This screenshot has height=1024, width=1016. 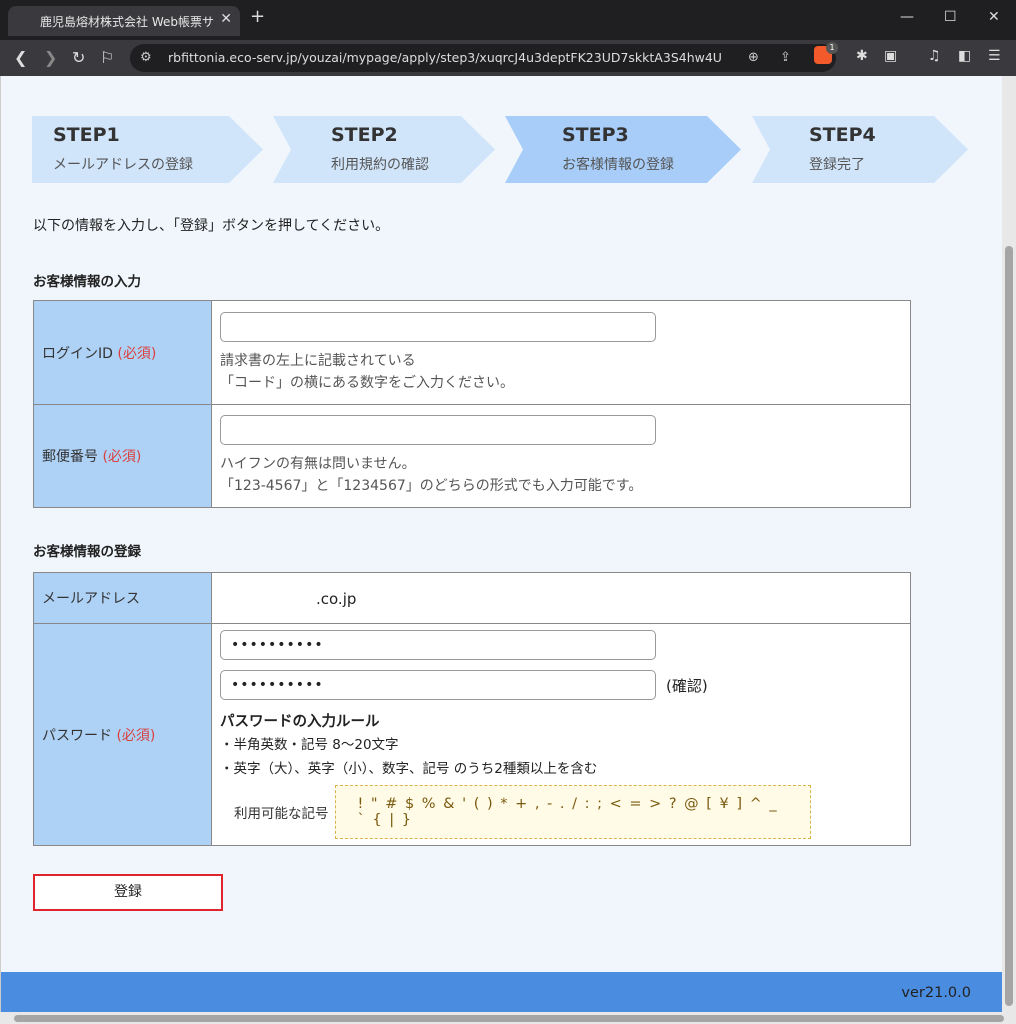 I want to click on login-id-help-2: 「コード」の横にある数字をご入力ください。, so click(x=367, y=382).